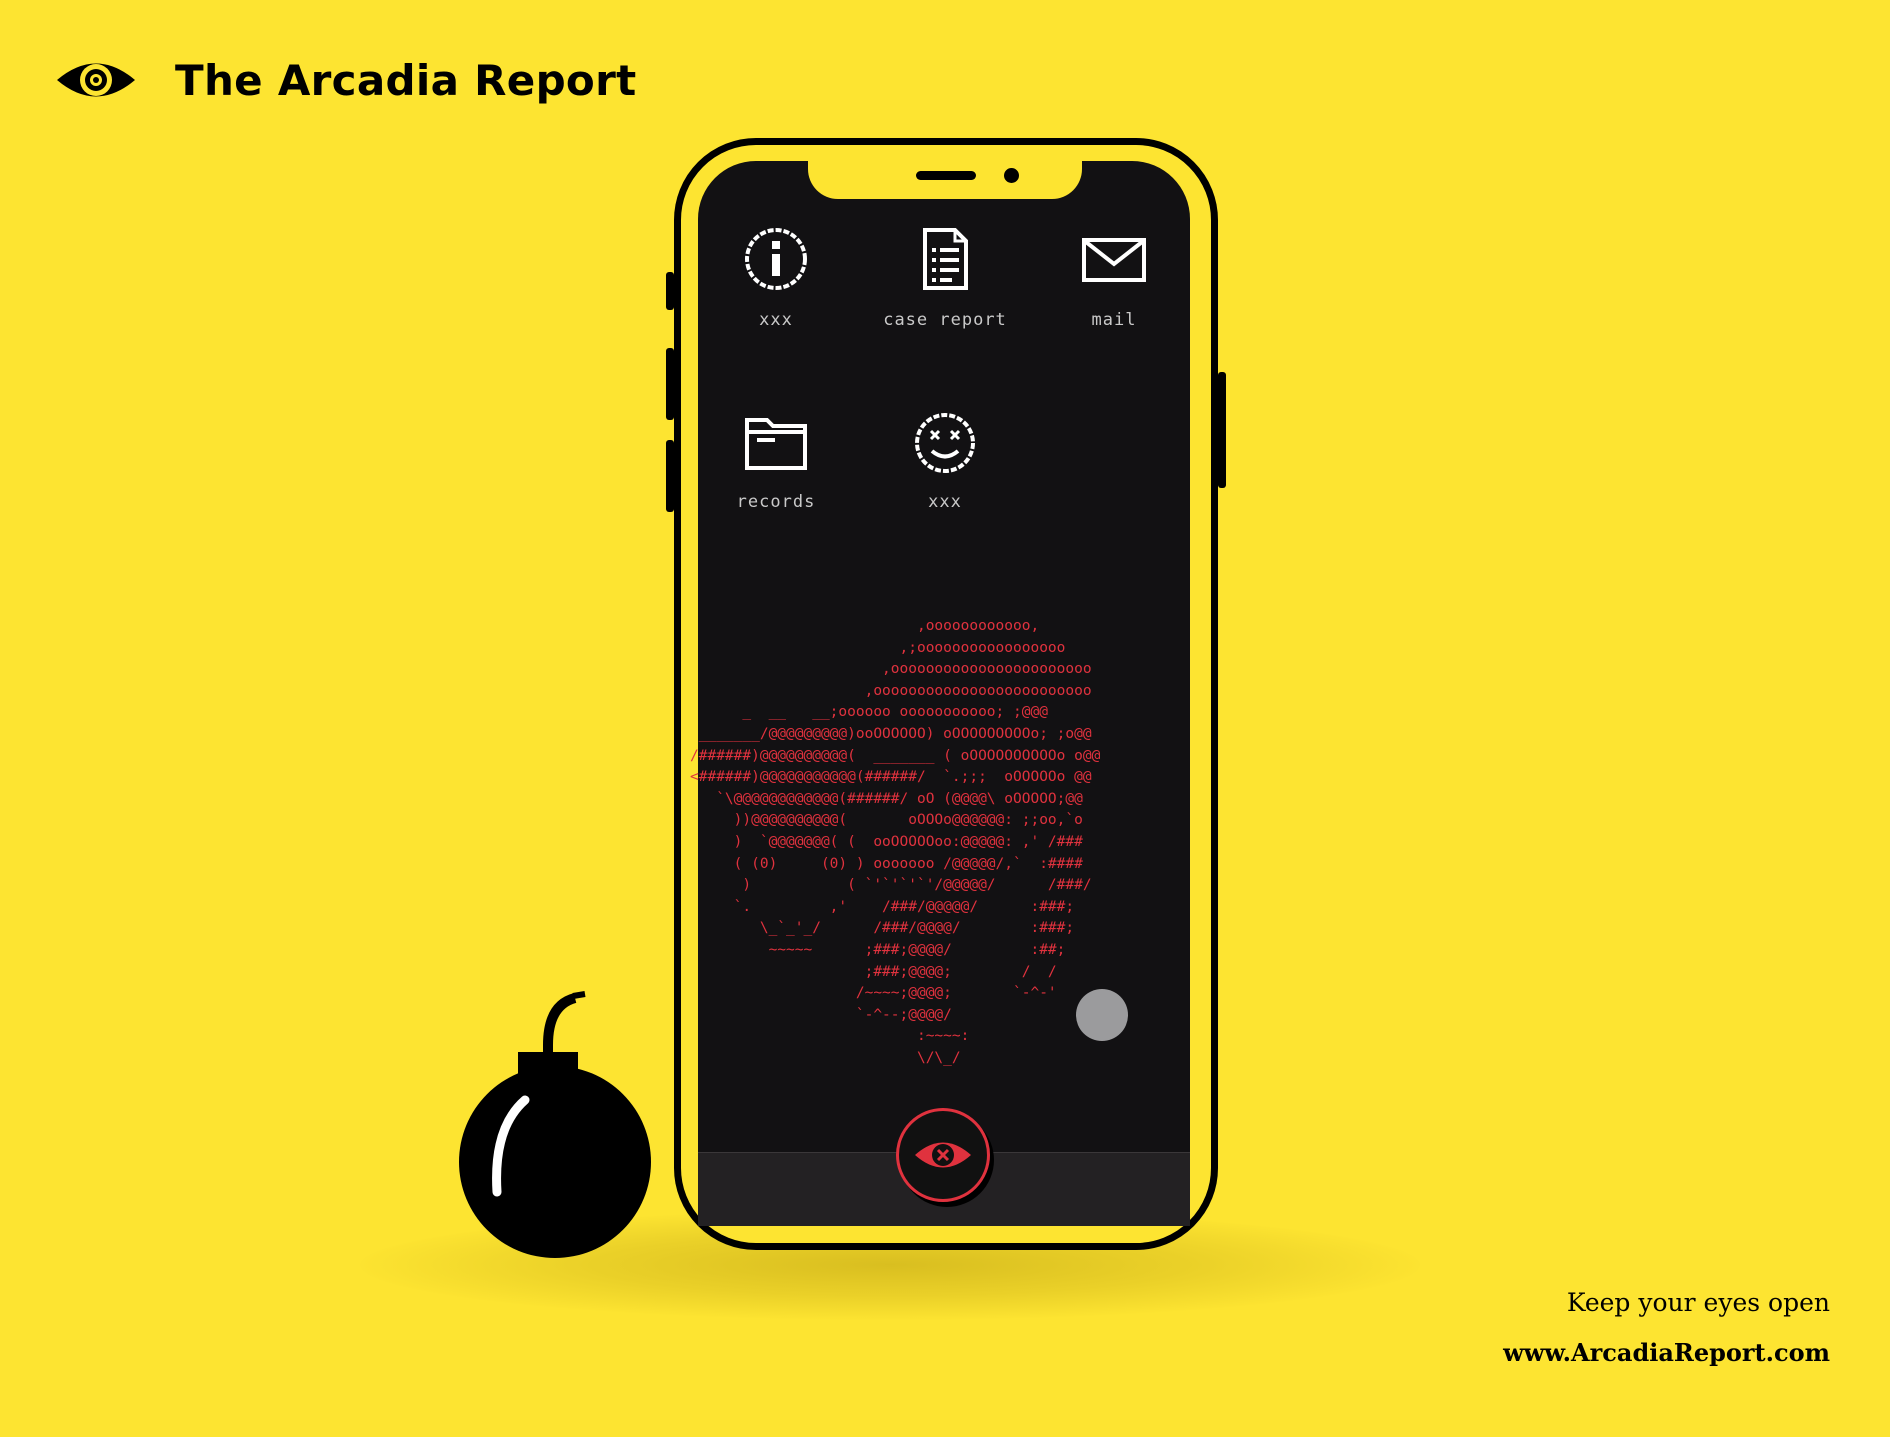  I want to click on phone-speaker, so click(946, 175).